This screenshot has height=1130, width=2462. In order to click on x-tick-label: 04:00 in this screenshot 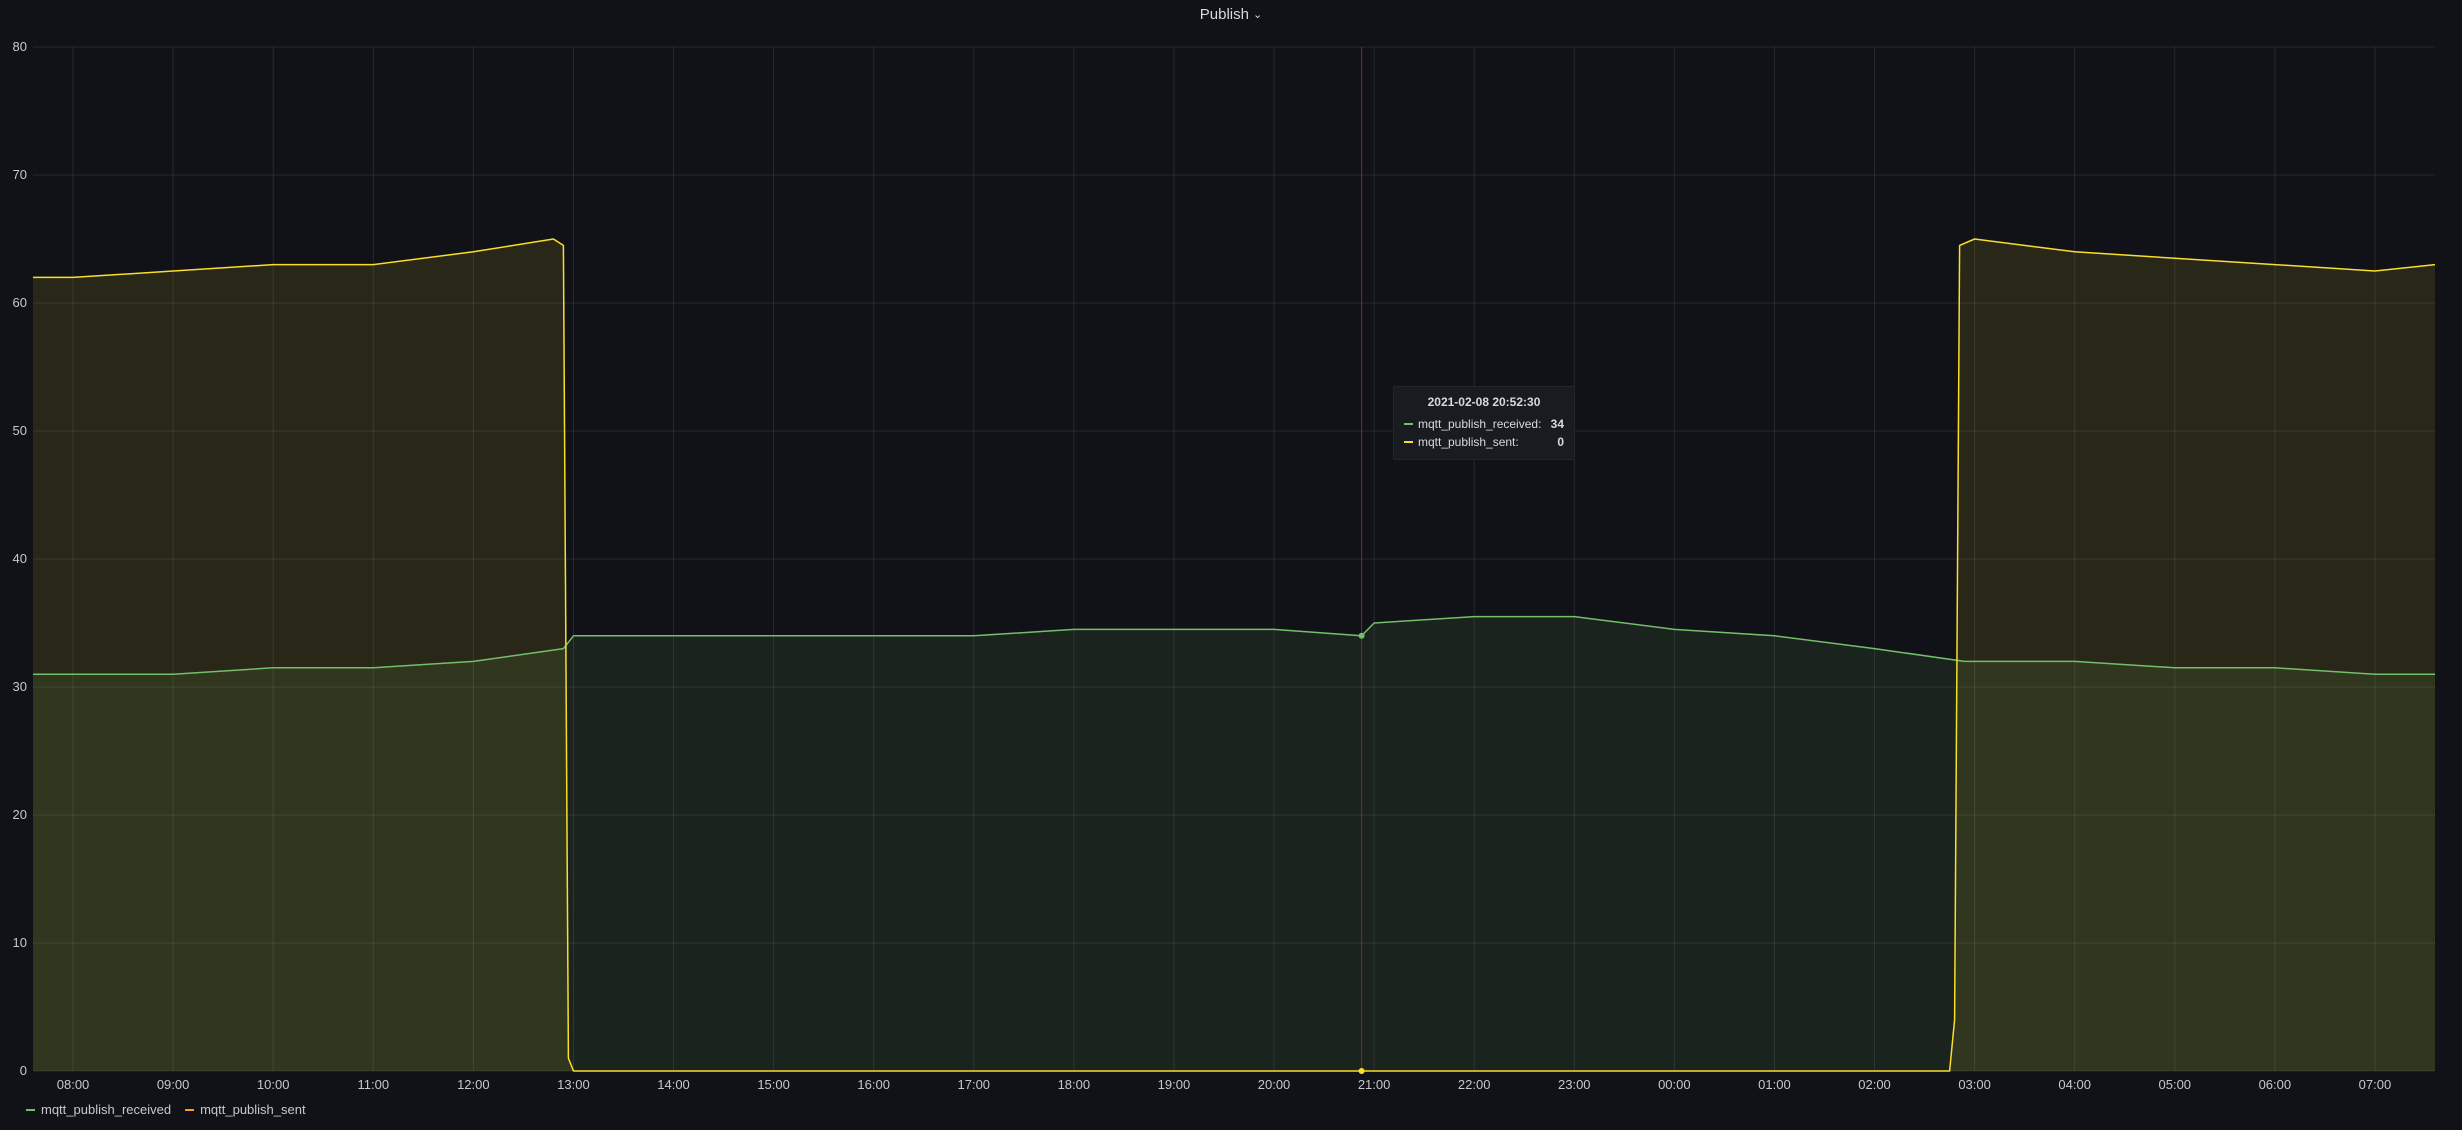, I will do `click(2074, 1084)`.